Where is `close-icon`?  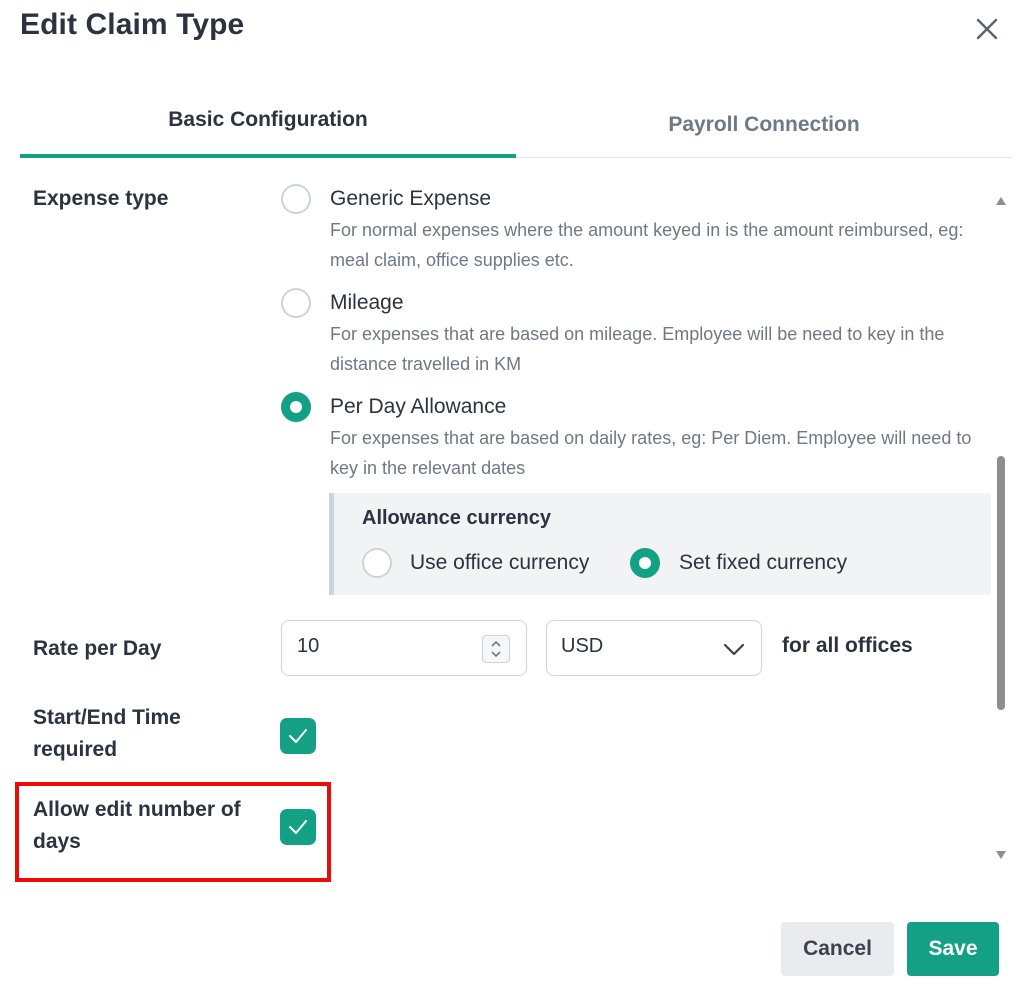
close-icon is located at coordinates (987, 29).